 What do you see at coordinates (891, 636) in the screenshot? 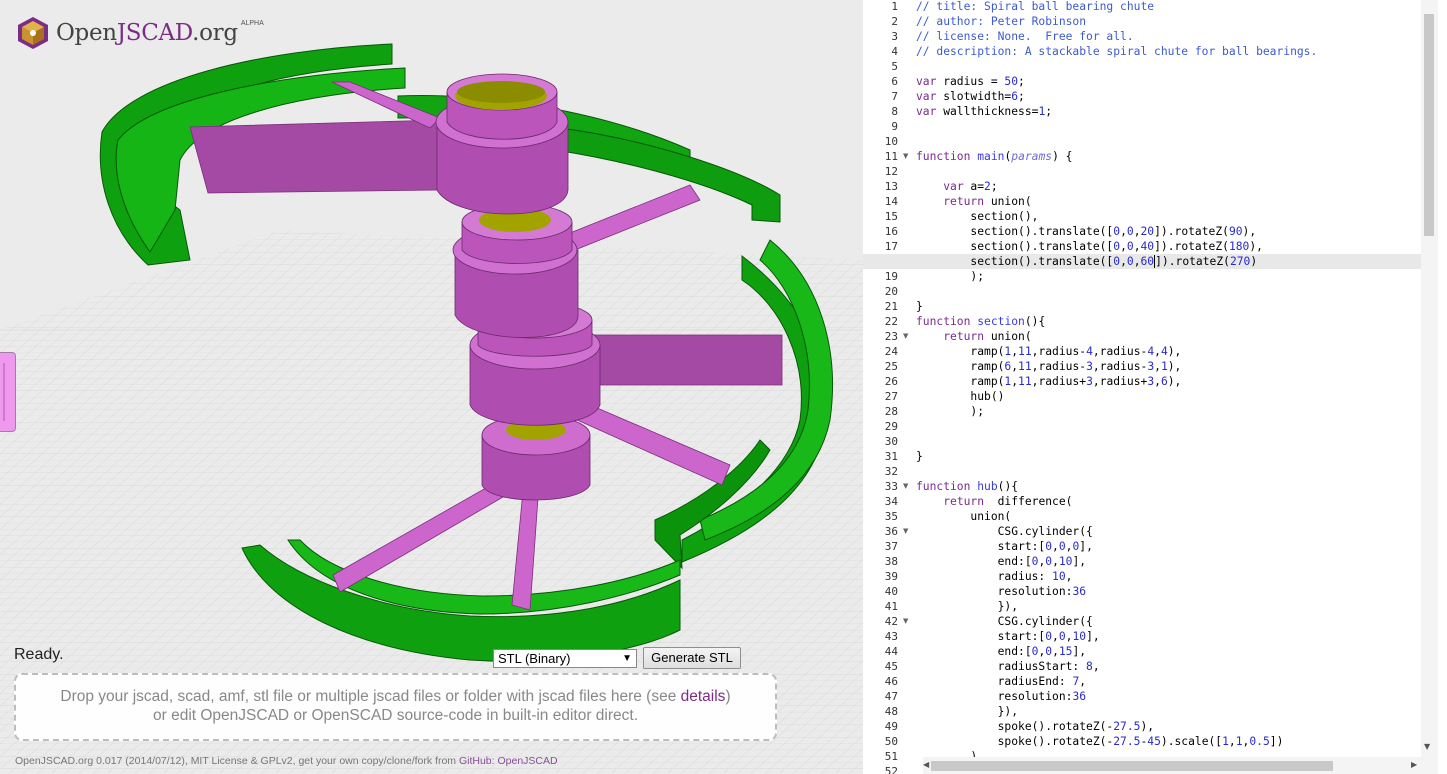
I see `line-number: 43` at bounding box center [891, 636].